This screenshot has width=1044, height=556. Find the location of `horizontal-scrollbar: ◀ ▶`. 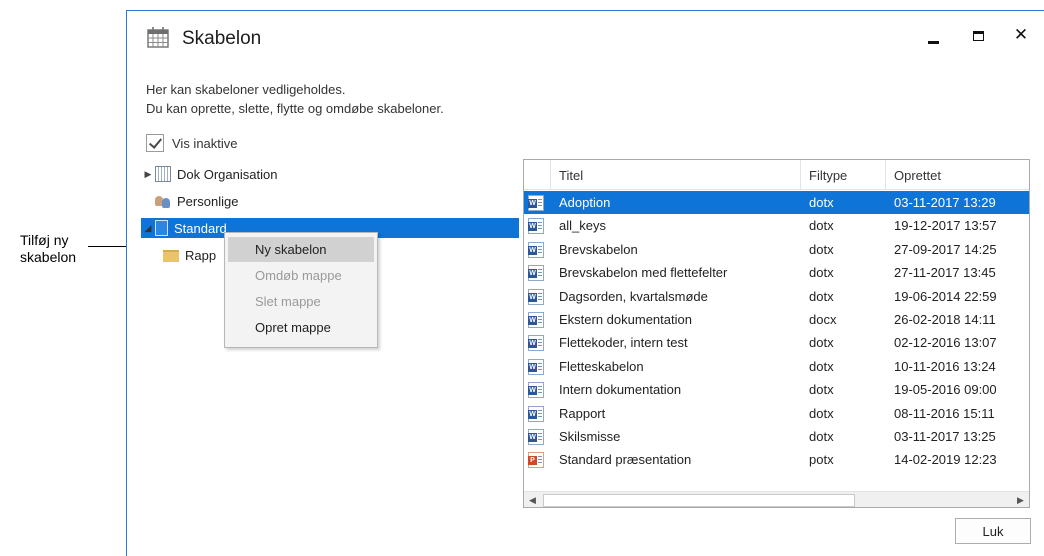

horizontal-scrollbar: ◀ ▶ is located at coordinates (776, 499).